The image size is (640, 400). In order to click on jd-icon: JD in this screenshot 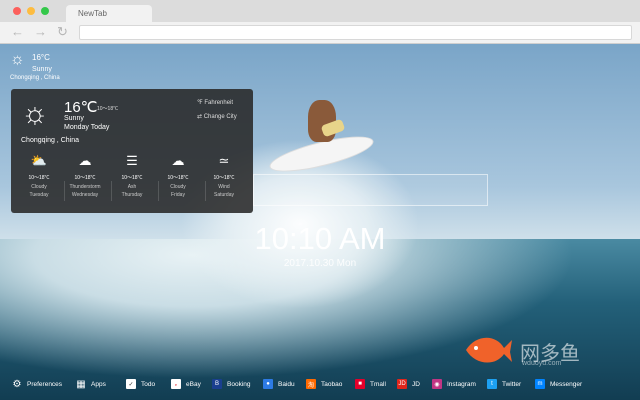, I will do `click(402, 384)`.